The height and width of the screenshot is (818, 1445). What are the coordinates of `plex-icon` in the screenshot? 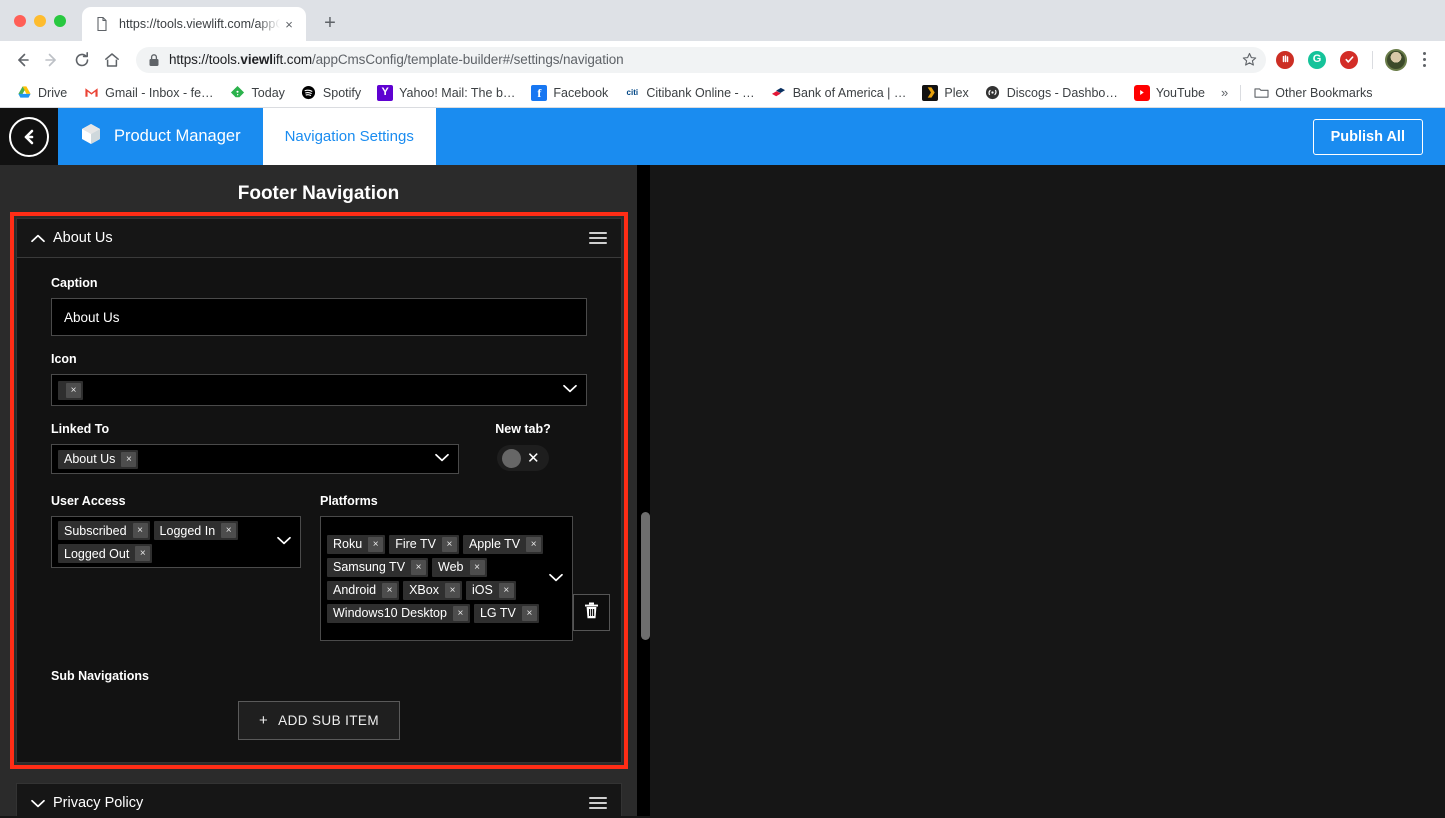 It's located at (930, 92).